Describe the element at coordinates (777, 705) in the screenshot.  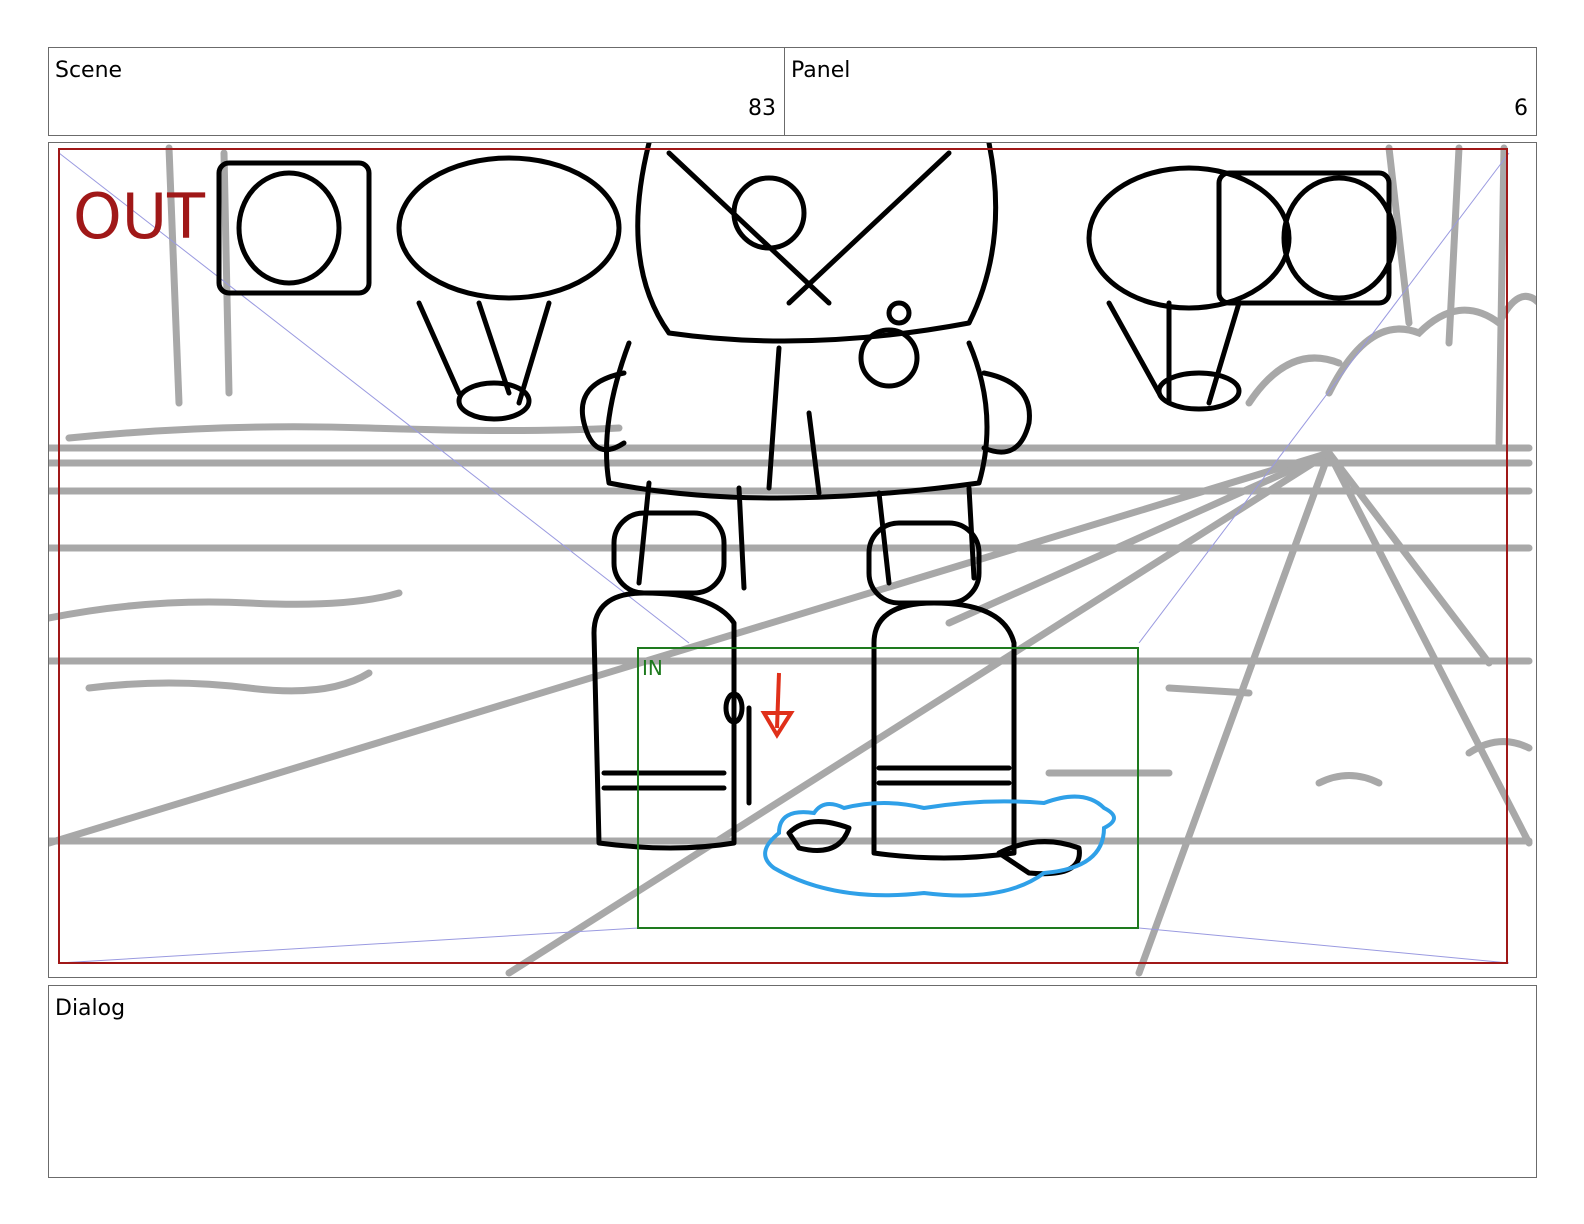
I see `arrow-down-icon` at that location.